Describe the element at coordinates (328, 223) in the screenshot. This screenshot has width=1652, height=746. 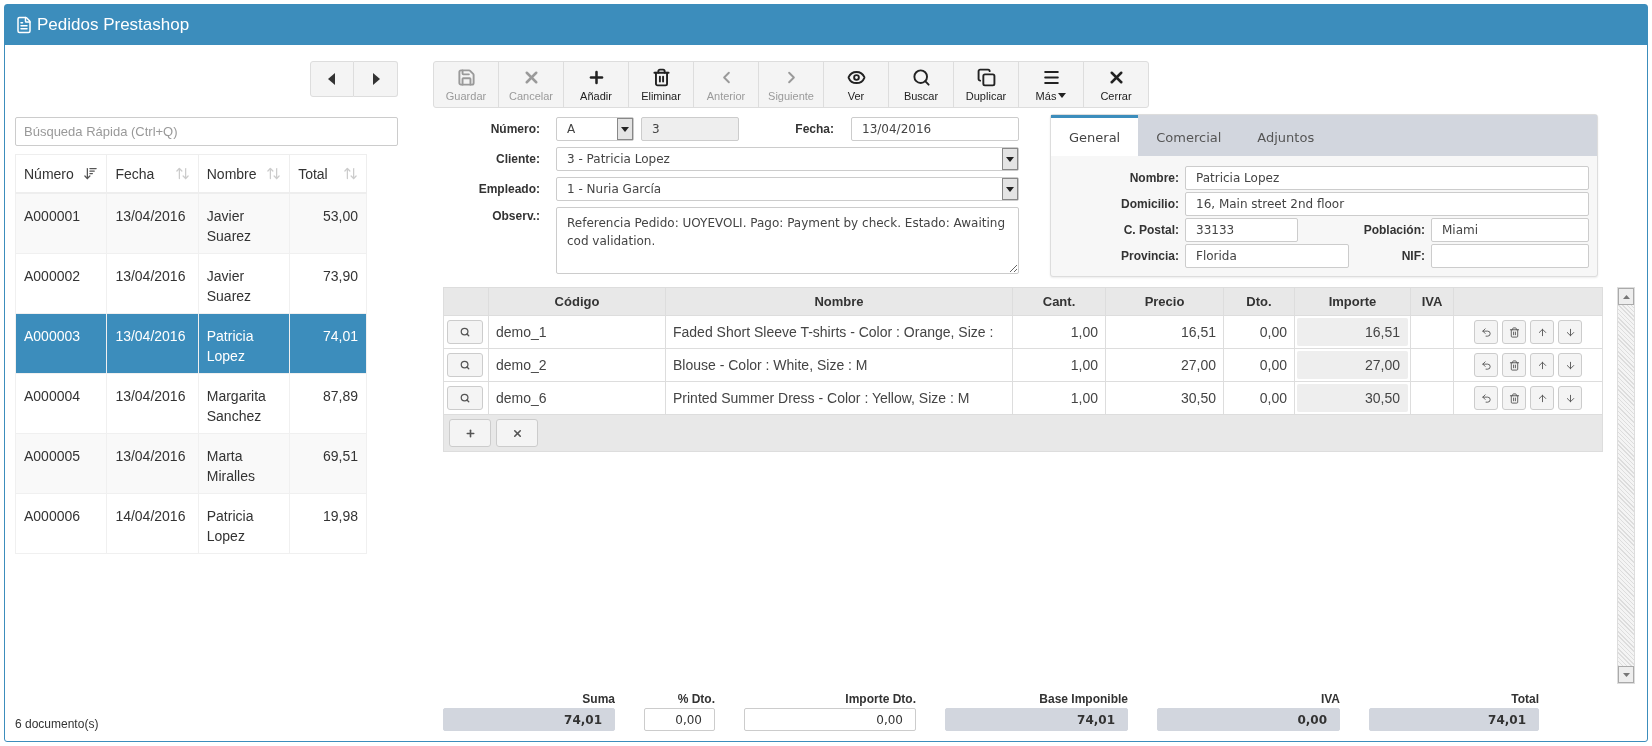
I see `table-cell: 53,00` at that location.